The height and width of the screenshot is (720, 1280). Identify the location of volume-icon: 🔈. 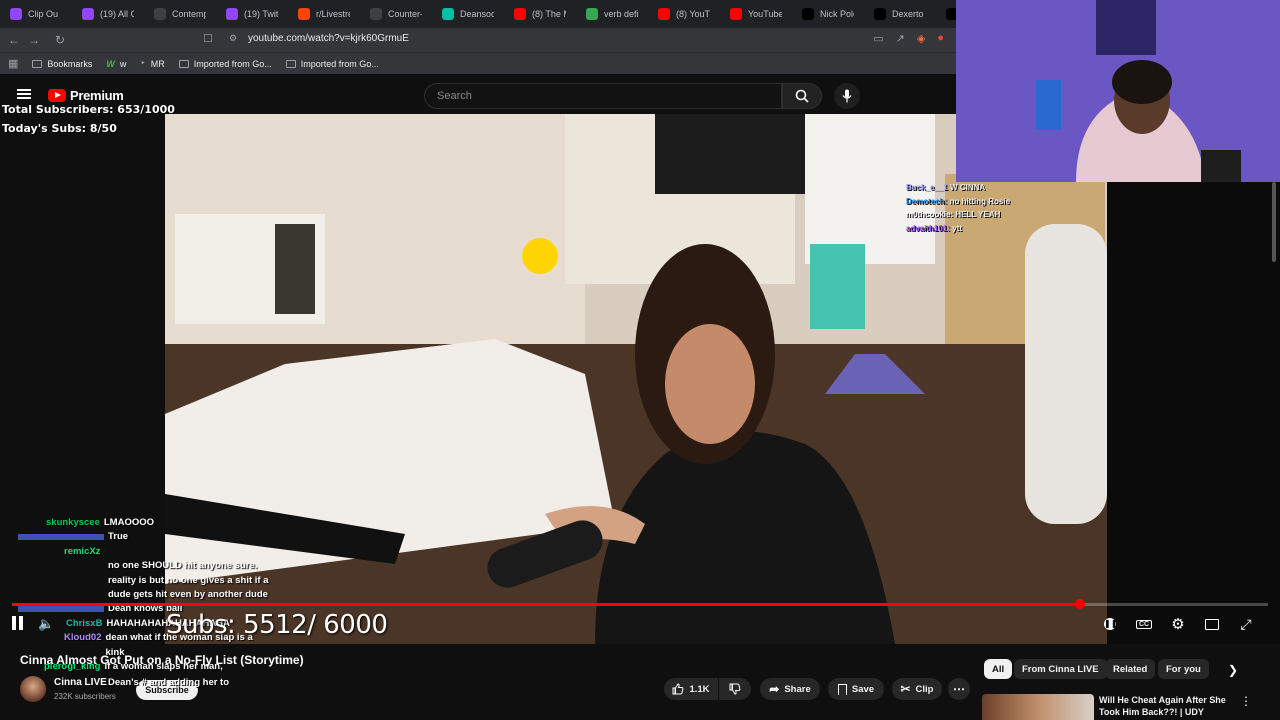
(46, 623).